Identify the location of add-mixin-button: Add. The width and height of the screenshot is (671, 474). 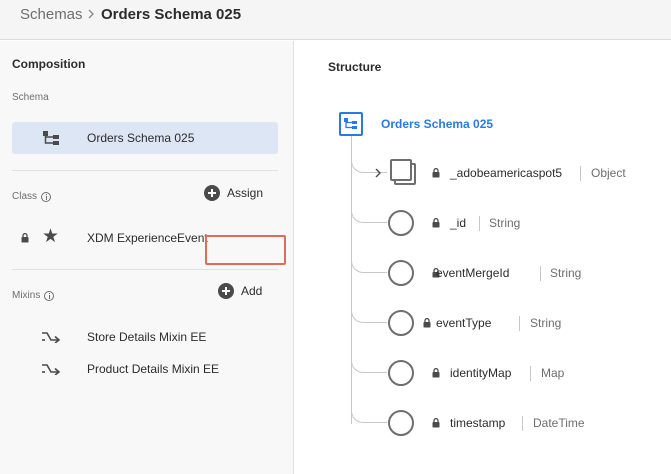
(240, 291).